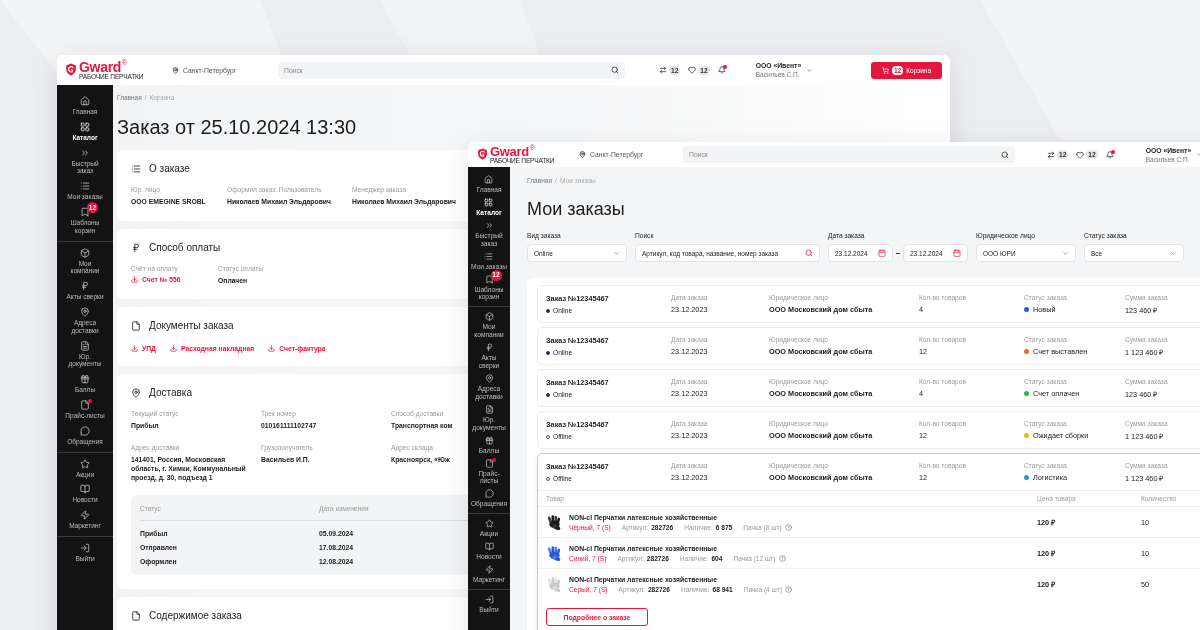 This screenshot has width=1200, height=630. I want to click on section-title: Документы заказа, so click(191, 325).